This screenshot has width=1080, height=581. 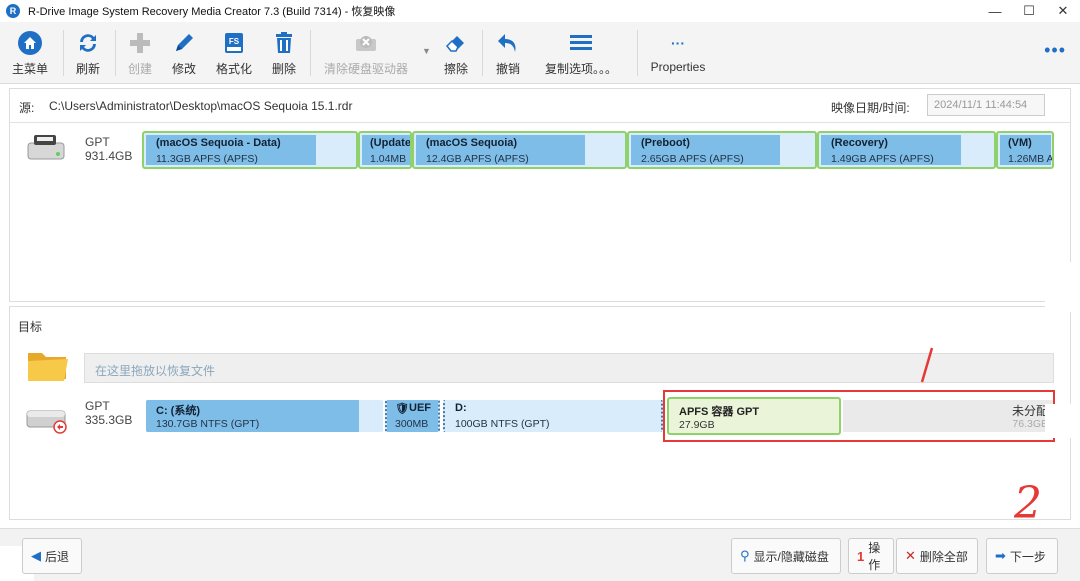 What do you see at coordinates (581, 43) in the screenshot?
I see `menu-icon` at bounding box center [581, 43].